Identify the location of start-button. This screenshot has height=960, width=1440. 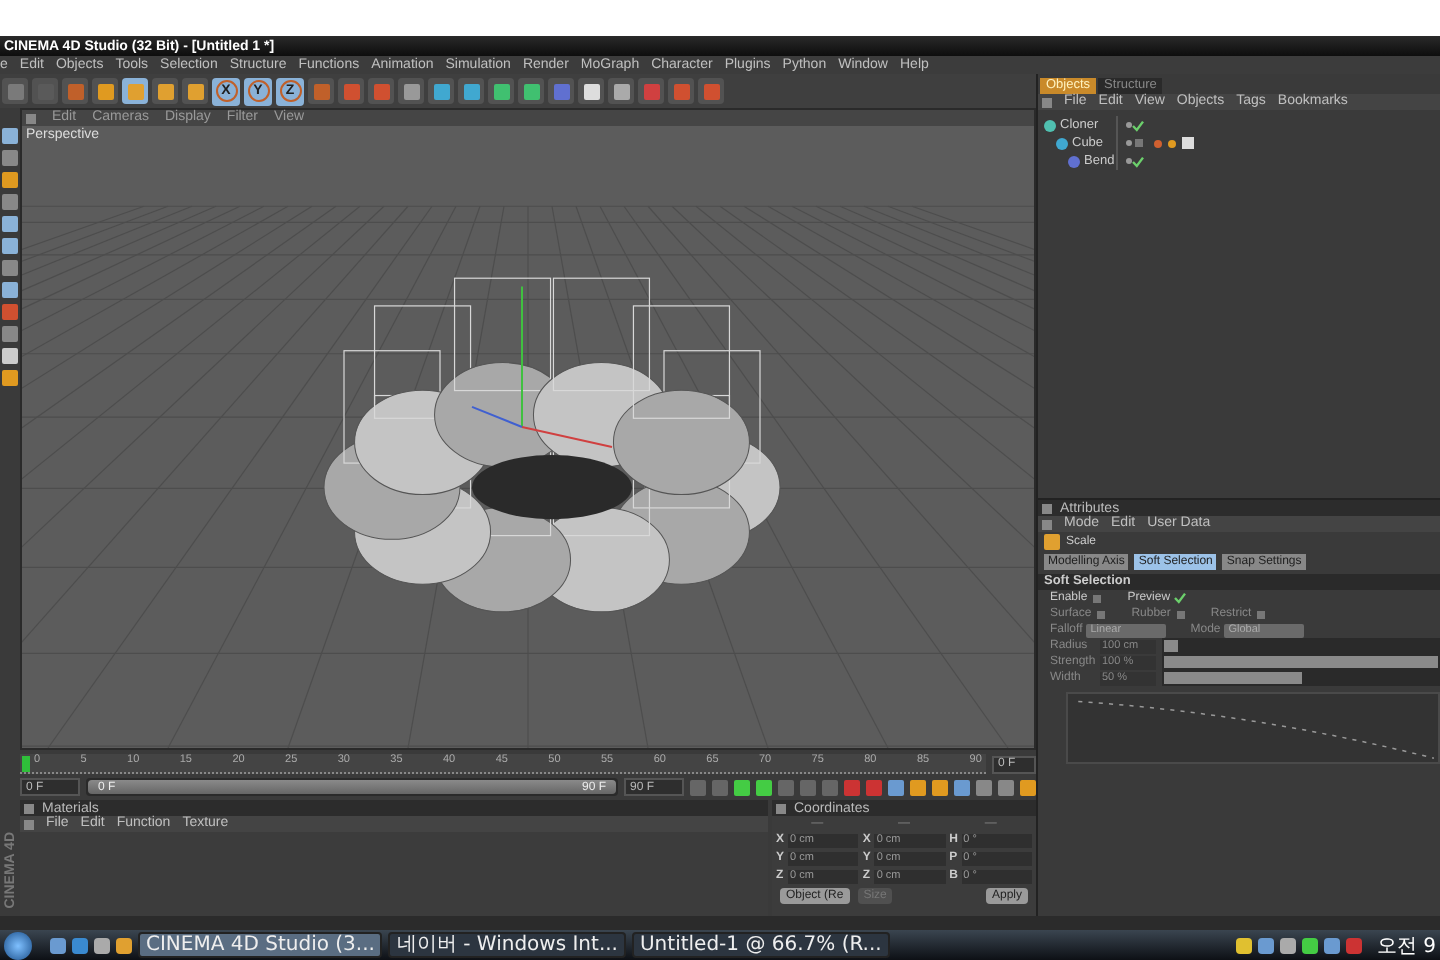
(18, 945).